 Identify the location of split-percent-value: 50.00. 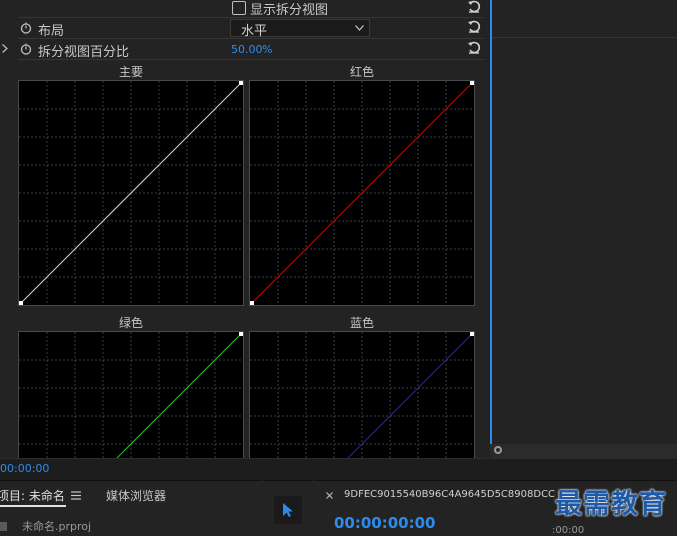
(247, 49).